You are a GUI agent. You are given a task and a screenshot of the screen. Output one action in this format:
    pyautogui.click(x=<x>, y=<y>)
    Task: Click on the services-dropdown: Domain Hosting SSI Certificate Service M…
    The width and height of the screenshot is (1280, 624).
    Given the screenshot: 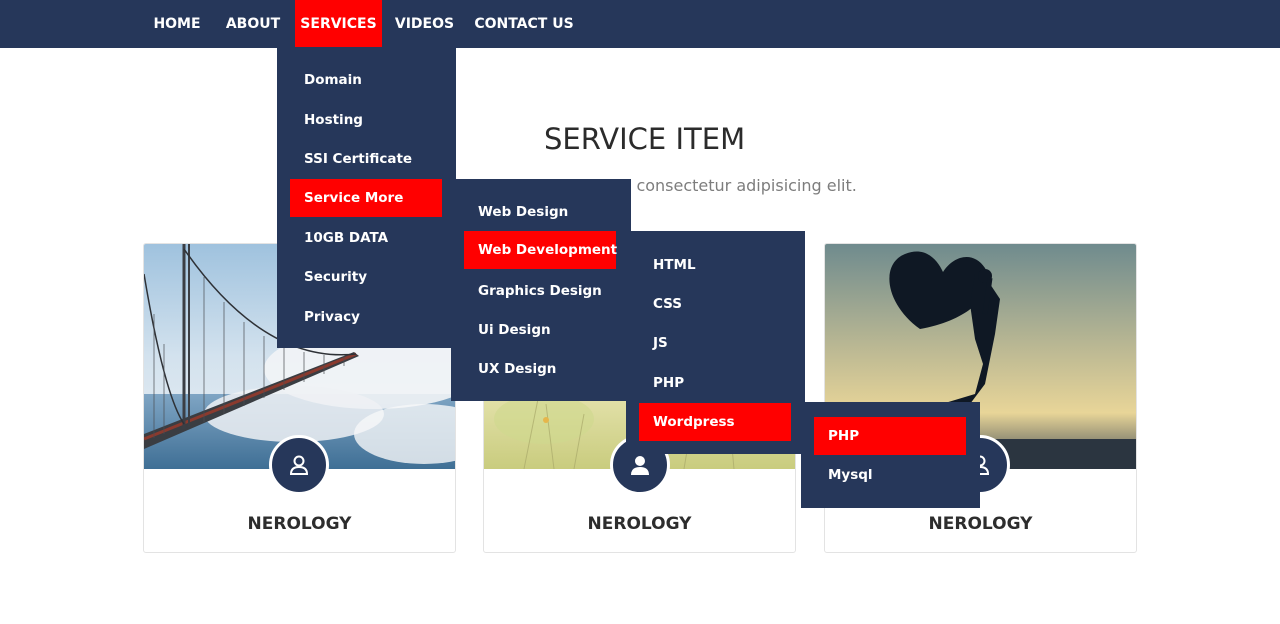 What is the action you would take?
    pyautogui.click(x=366, y=197)
    